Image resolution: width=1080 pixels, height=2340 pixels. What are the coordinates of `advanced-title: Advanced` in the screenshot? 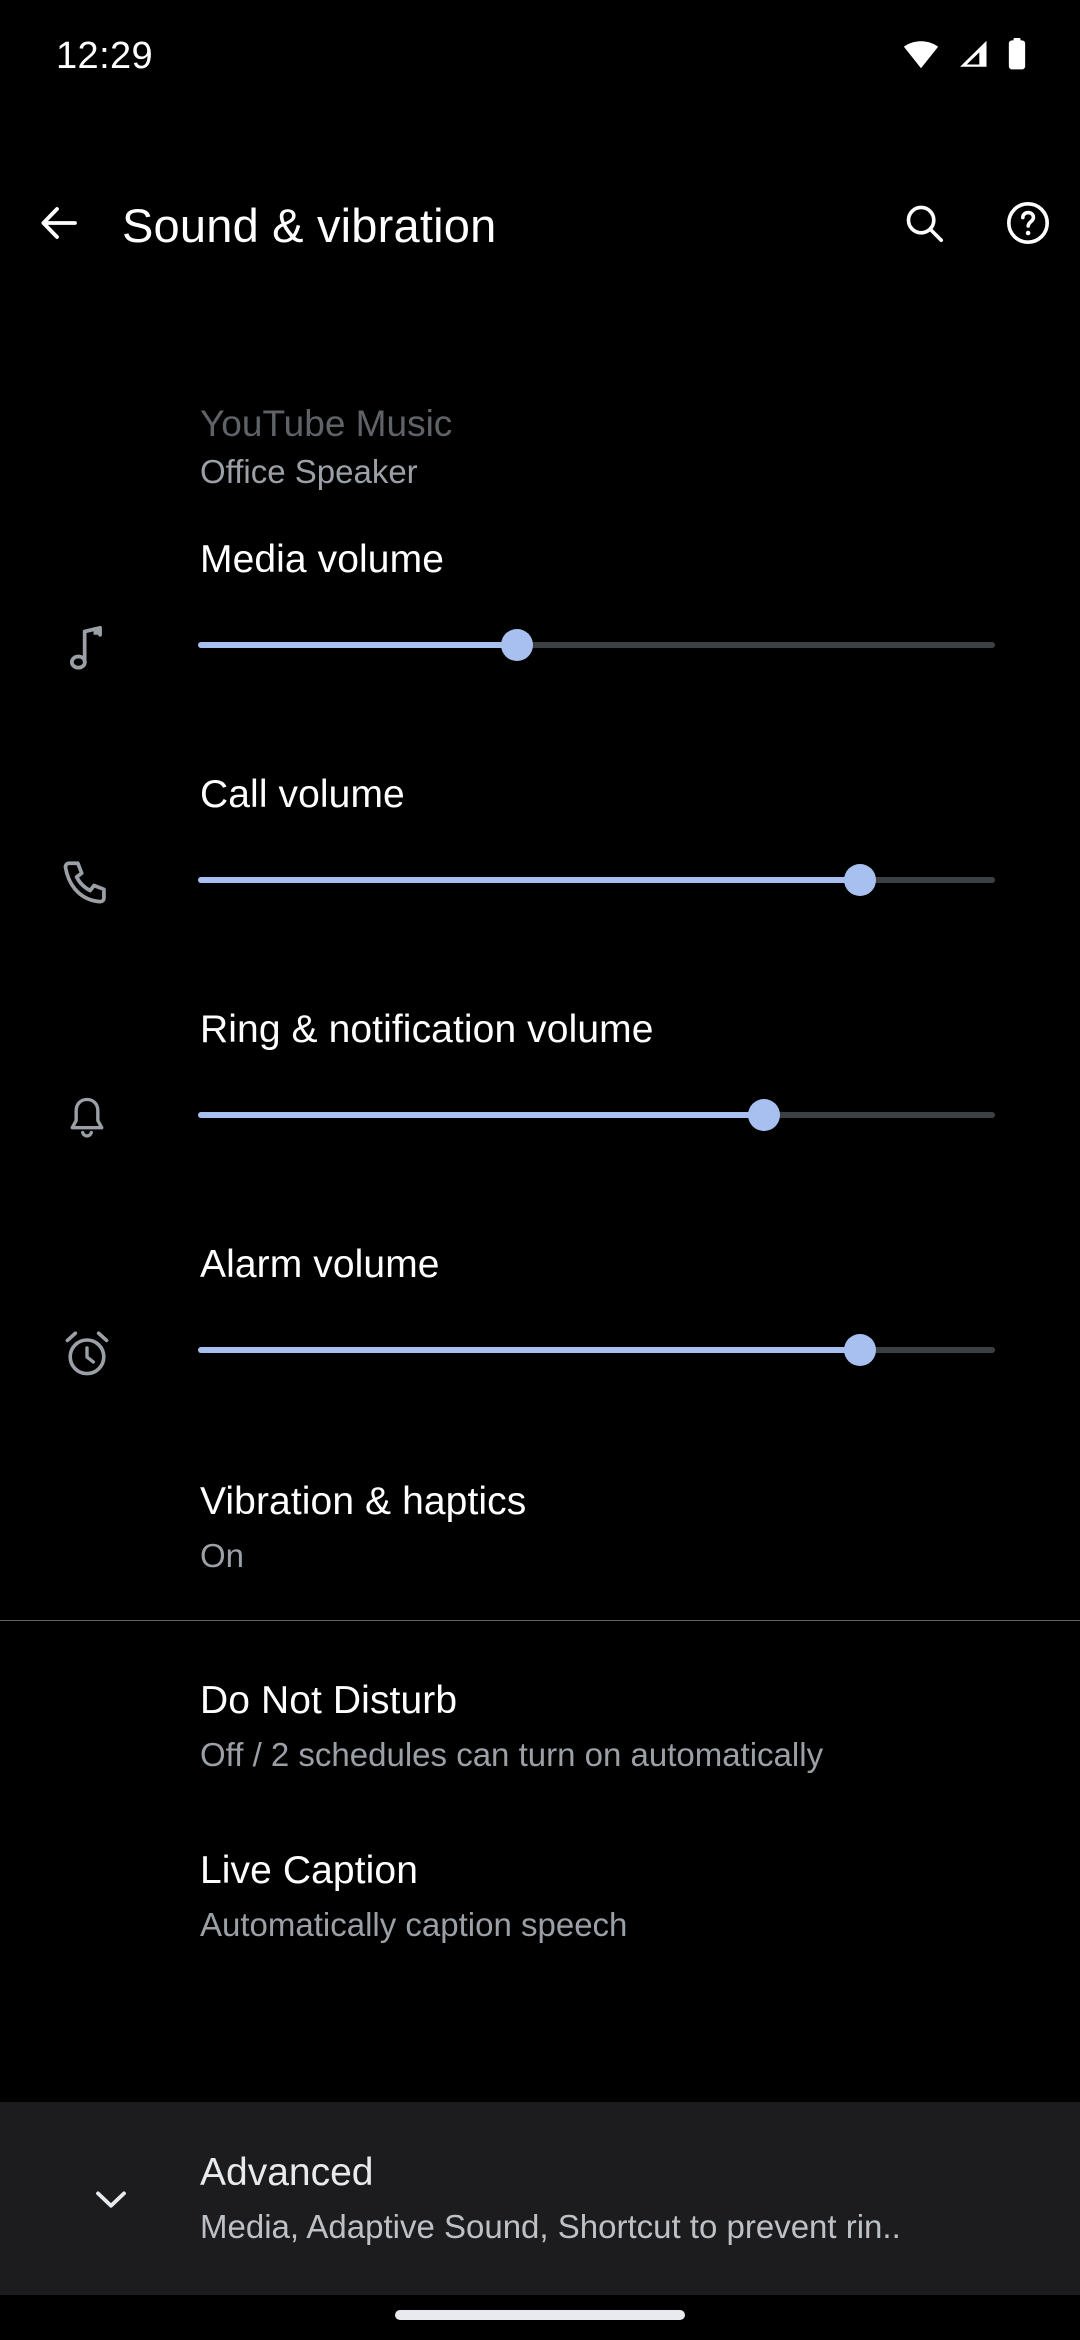 It's located at (287, 2172).